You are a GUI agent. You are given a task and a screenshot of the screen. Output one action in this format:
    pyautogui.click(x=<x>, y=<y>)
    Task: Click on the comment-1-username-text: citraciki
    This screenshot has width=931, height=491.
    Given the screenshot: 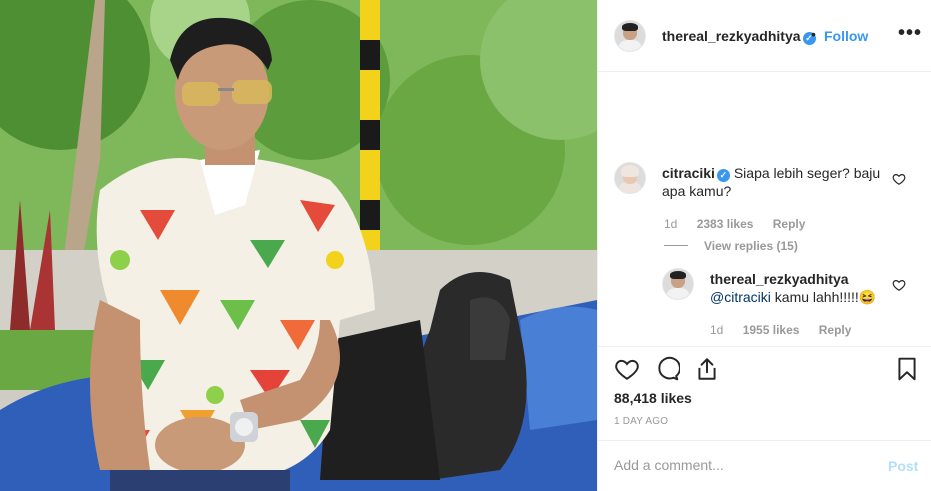 What is the action you would take?
    pyautogui.click(x=688, y=173)
    